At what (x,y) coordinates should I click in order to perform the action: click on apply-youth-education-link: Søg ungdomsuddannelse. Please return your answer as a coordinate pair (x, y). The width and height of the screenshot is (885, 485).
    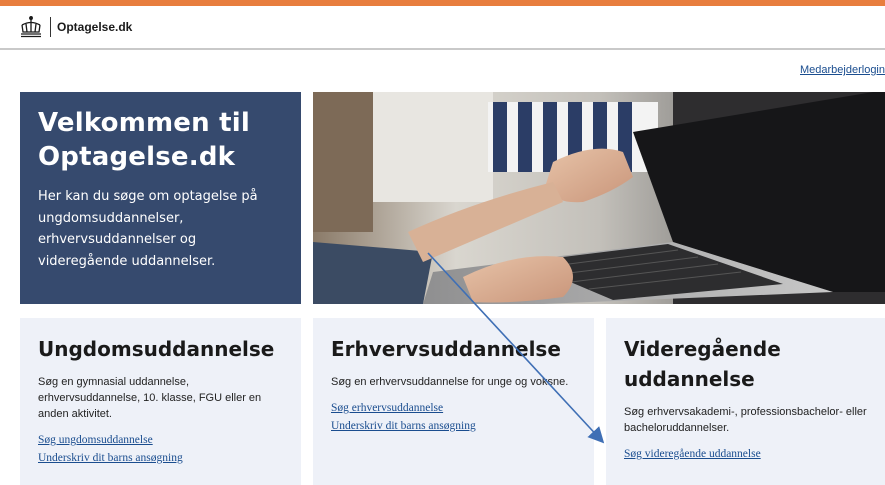
    Looking at the image, I should click on (160, 440).